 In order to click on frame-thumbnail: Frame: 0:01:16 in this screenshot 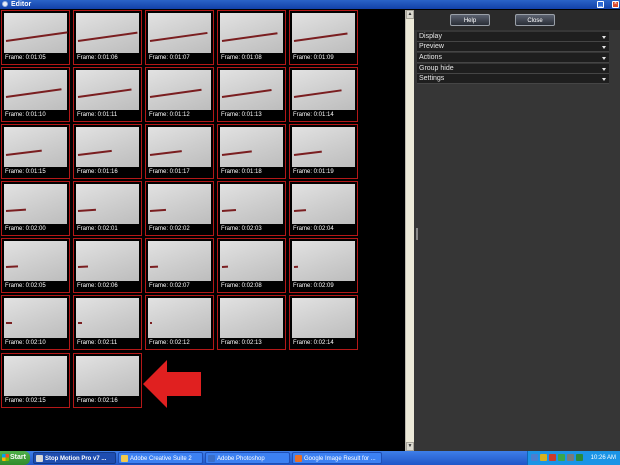, I will do `click(107, 151)`.